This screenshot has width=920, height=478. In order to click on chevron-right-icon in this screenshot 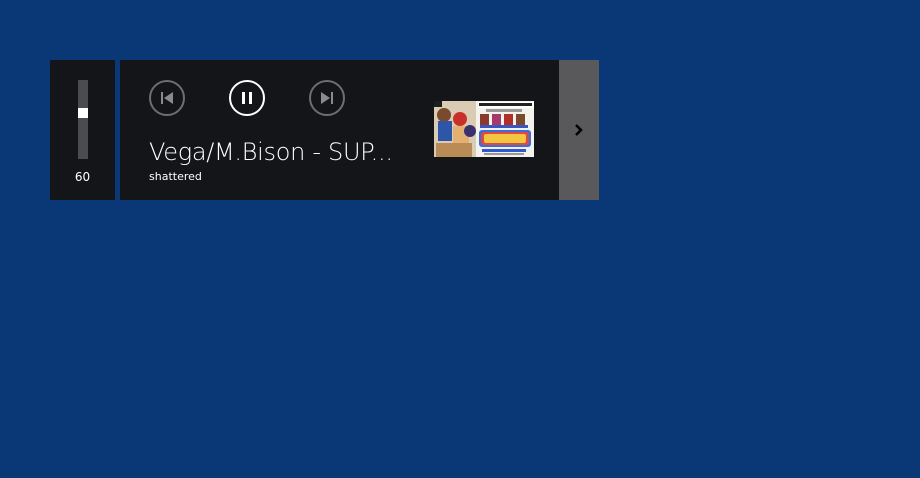, I will do `click(579, 130)`.